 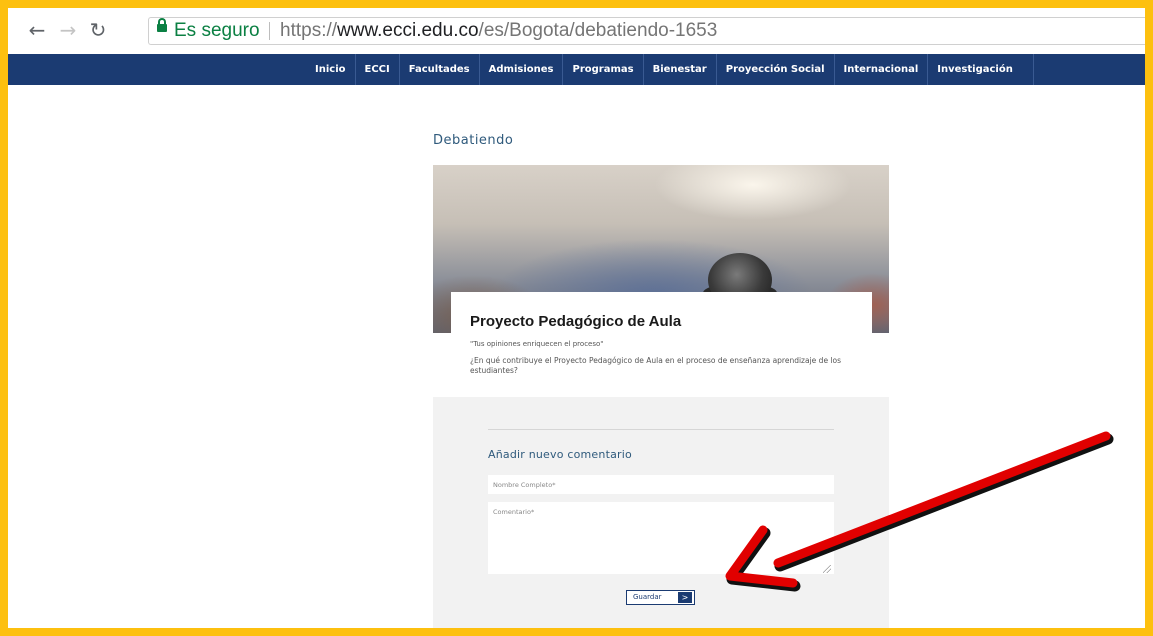 I want to click on lock-icon, so click(x=162, y=25).